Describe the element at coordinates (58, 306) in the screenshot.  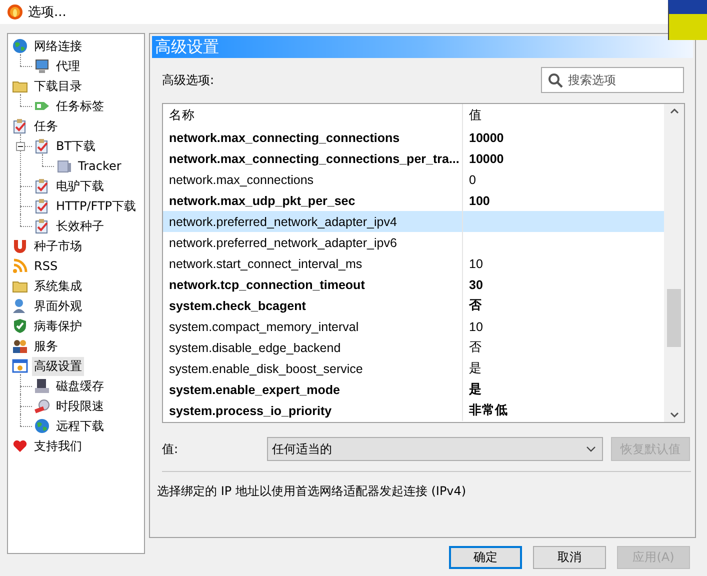
I see `tree-item: 界面外观` at that location.